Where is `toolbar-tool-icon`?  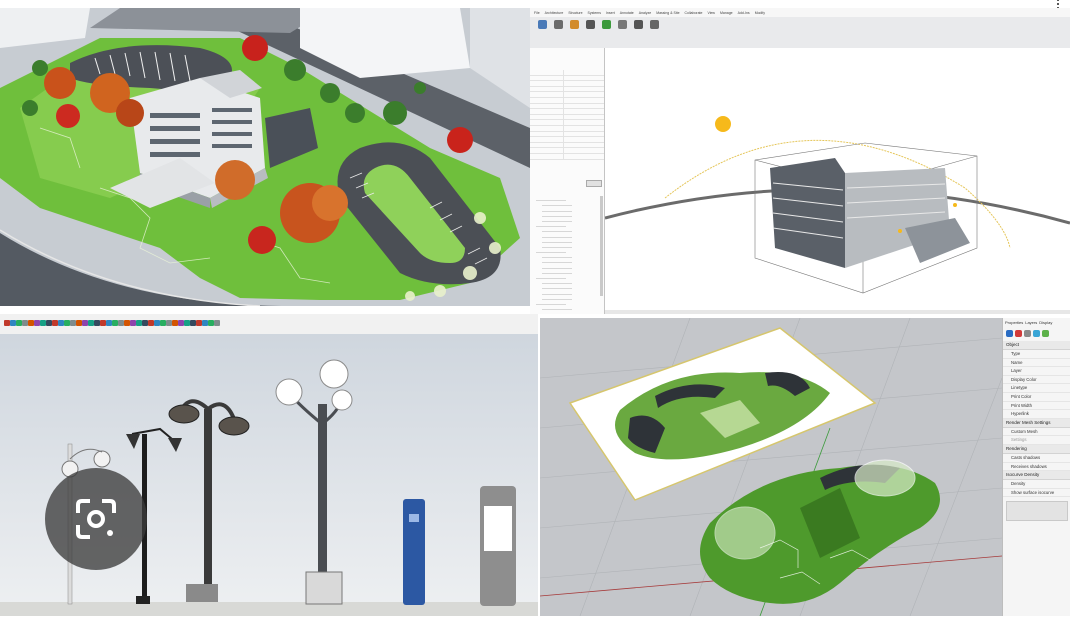
toolbar-tool-icon is located at coordinates (217, 323).